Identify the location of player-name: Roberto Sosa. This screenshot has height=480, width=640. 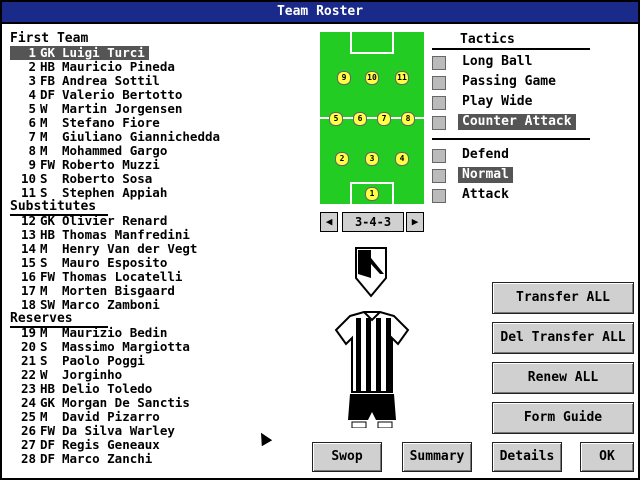
(107, 178).